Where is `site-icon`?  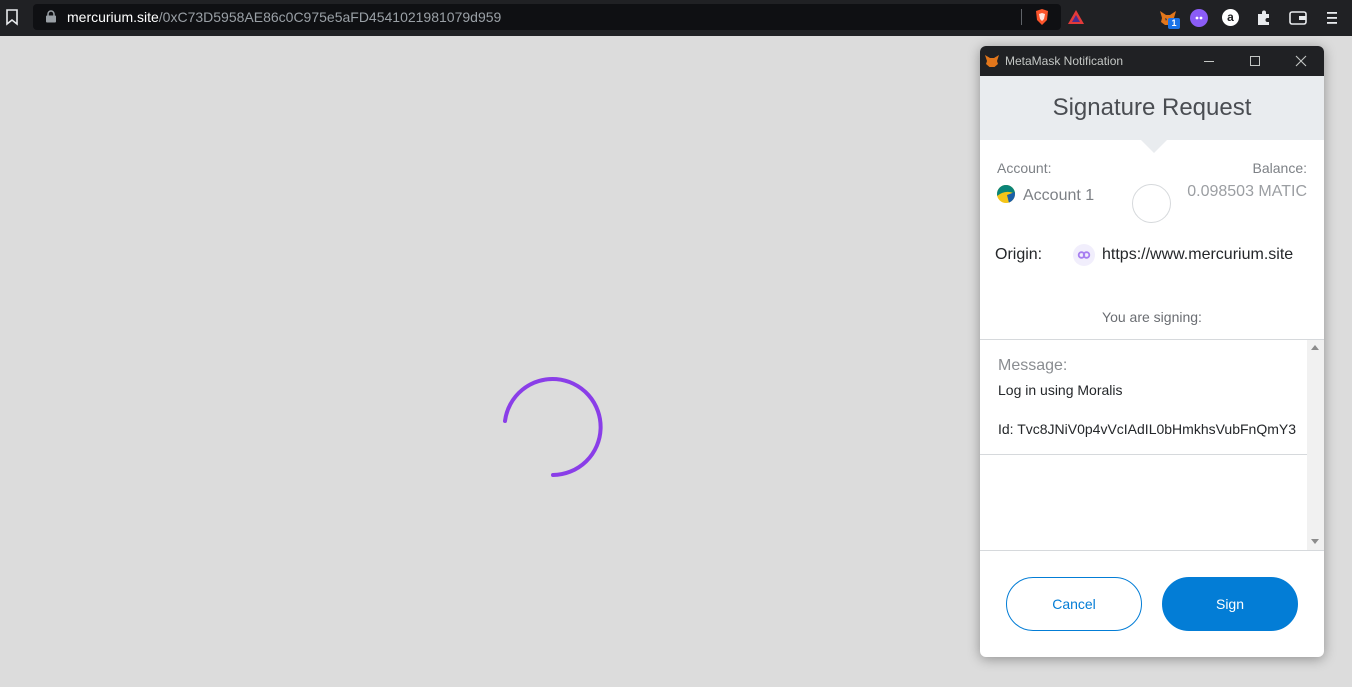 site-icon is located at coordinates (1084, 255).